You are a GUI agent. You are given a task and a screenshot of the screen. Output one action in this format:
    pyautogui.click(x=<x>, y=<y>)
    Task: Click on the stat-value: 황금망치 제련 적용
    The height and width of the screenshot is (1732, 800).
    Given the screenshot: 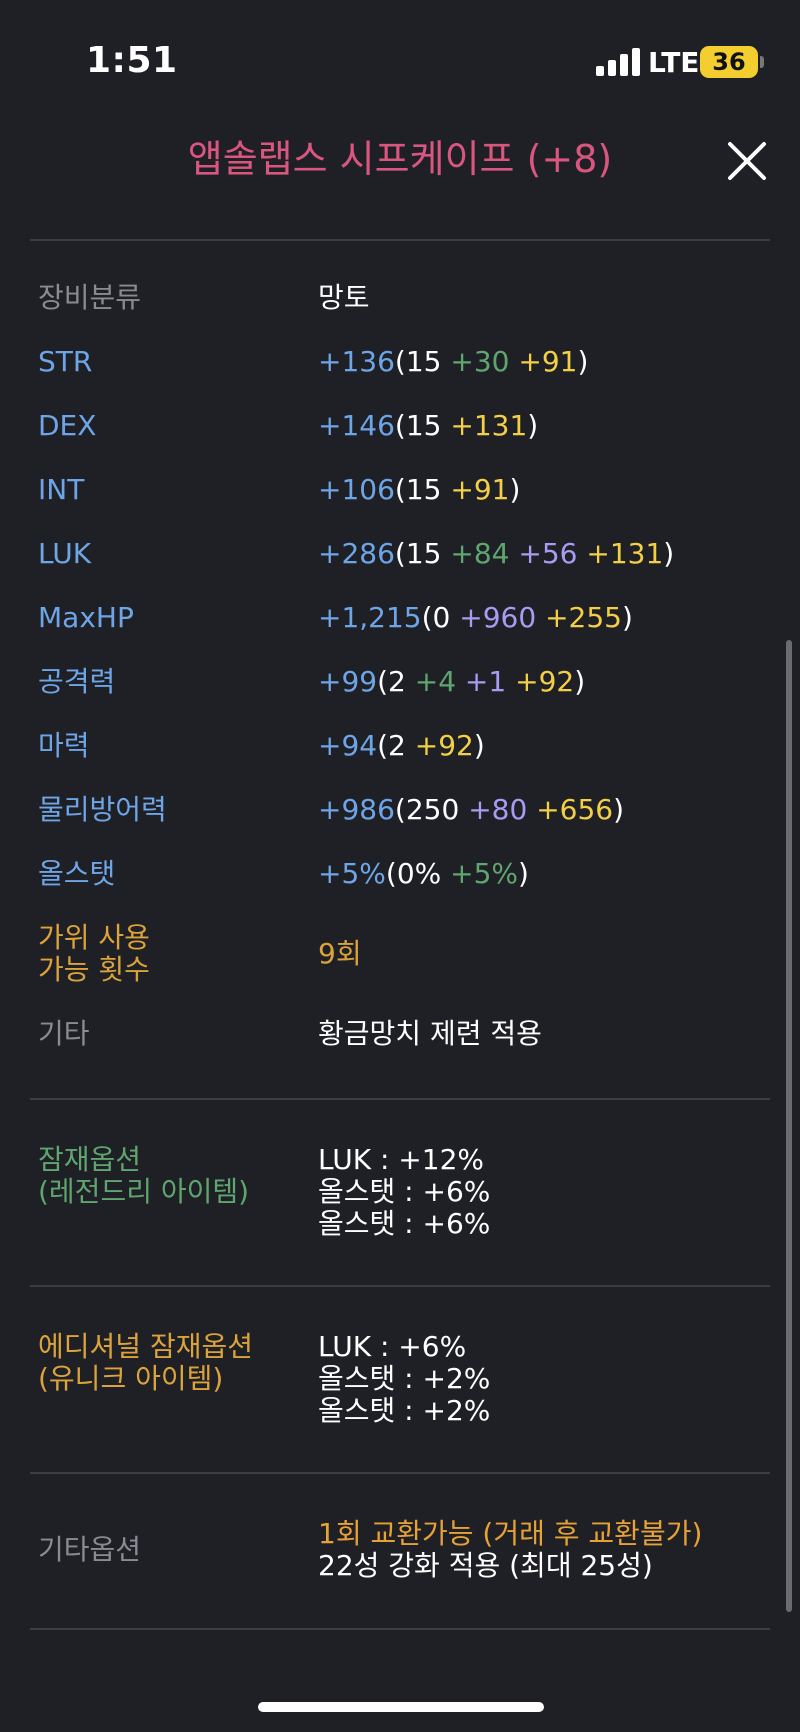 What is the action you would take?
    pyautogui.click(x=430, y=1034)
    